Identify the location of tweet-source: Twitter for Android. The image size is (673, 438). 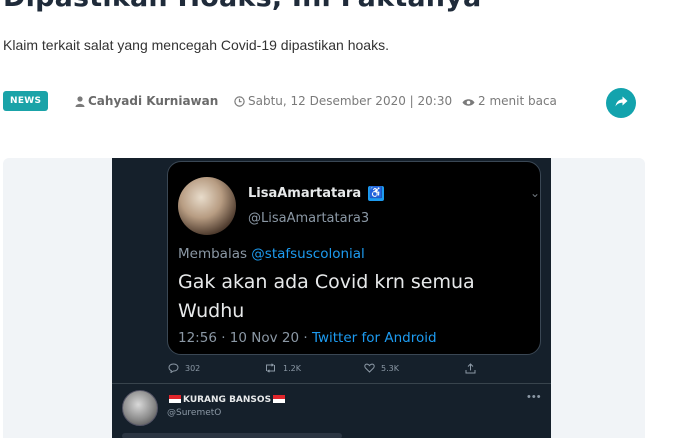
(374, 338).